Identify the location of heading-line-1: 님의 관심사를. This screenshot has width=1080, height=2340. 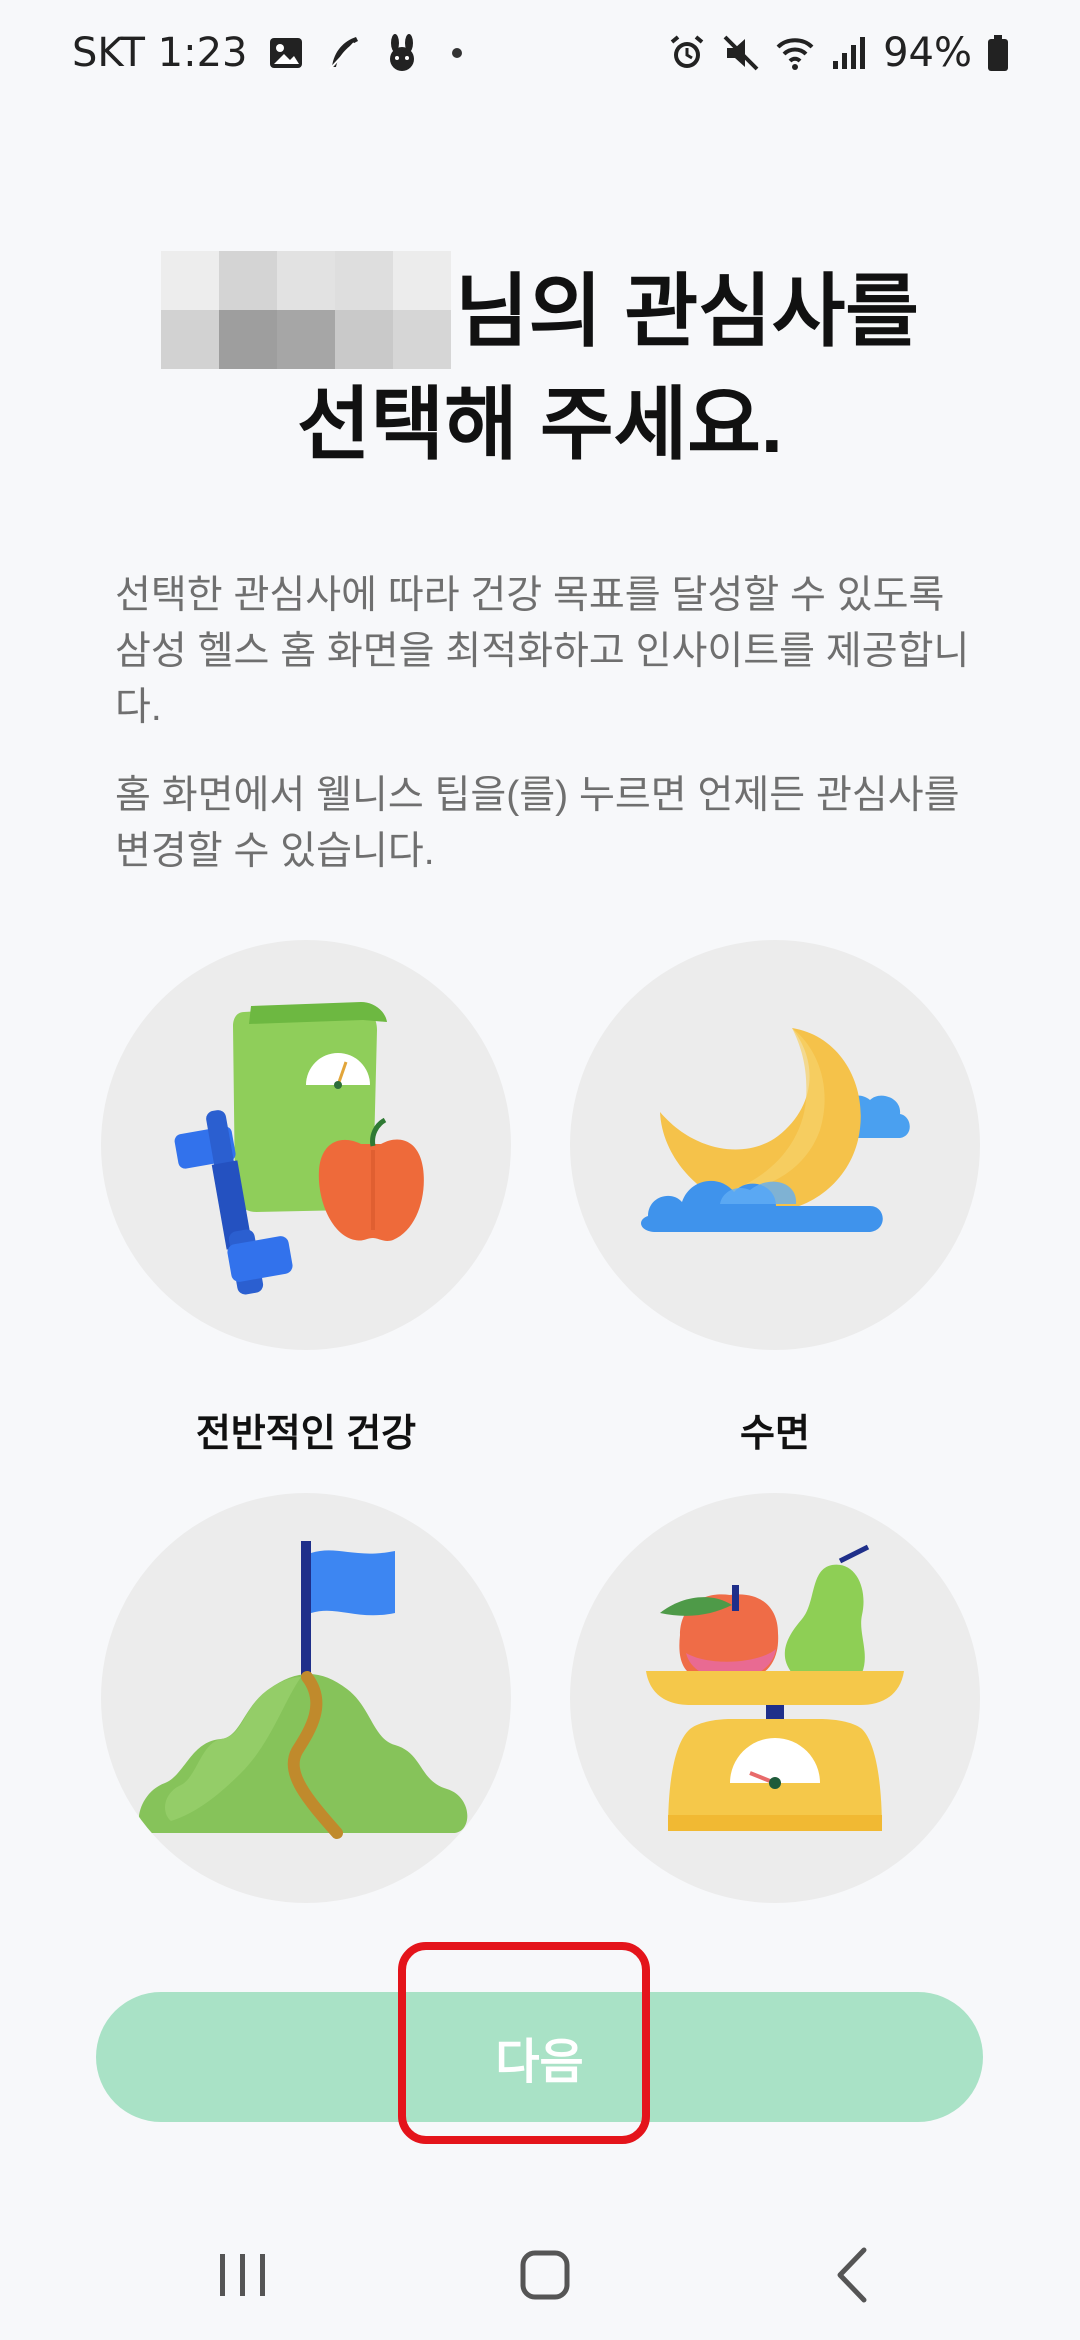
(540, 310).